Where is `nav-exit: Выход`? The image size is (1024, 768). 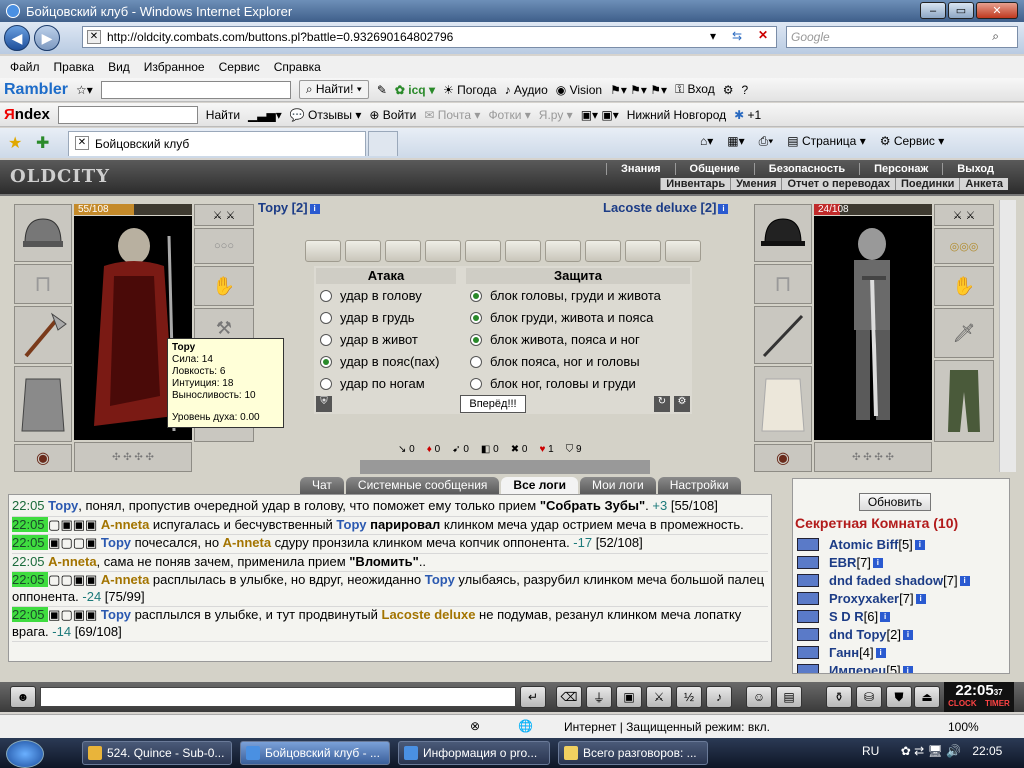
nav-exit: Выход is located at coordinates (975, 169).